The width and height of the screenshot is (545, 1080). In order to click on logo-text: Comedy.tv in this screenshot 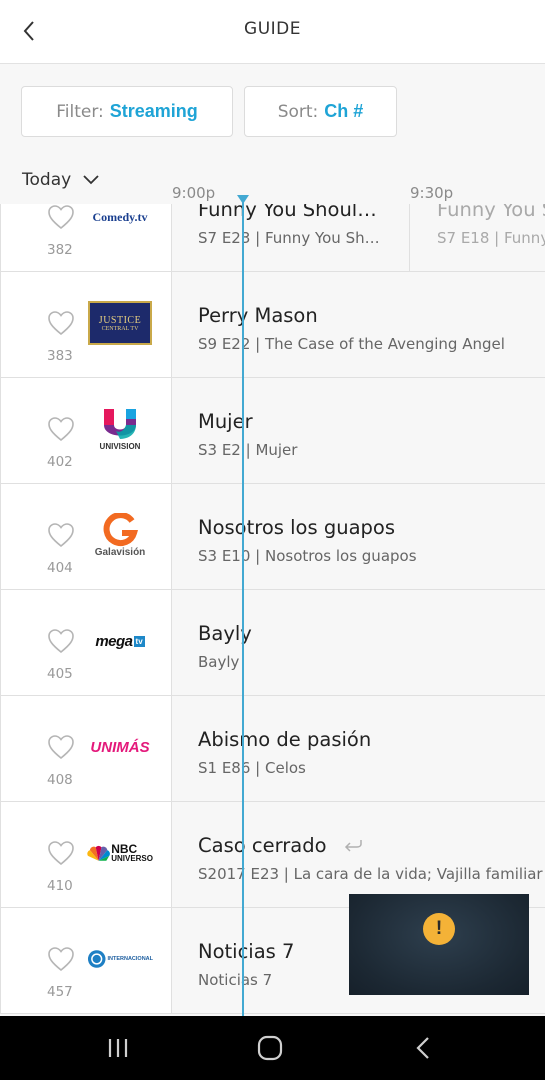, I will do `click(120, 216)`.